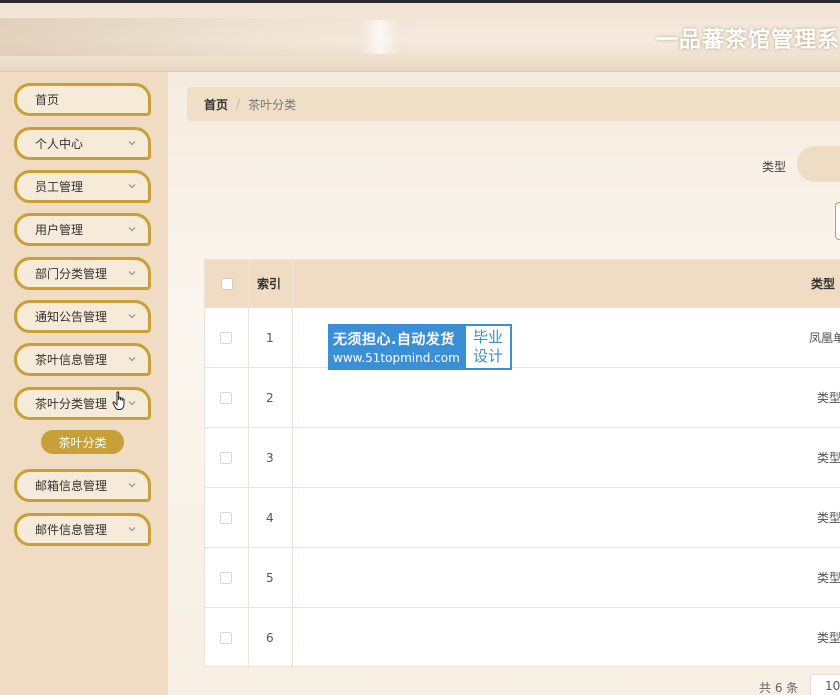 Image resolution: width=840 pixels, height=695 pixels. Describe the element at coordinates (118, 400) in the screenshot. I see `hand-cursor-icon` at that location.